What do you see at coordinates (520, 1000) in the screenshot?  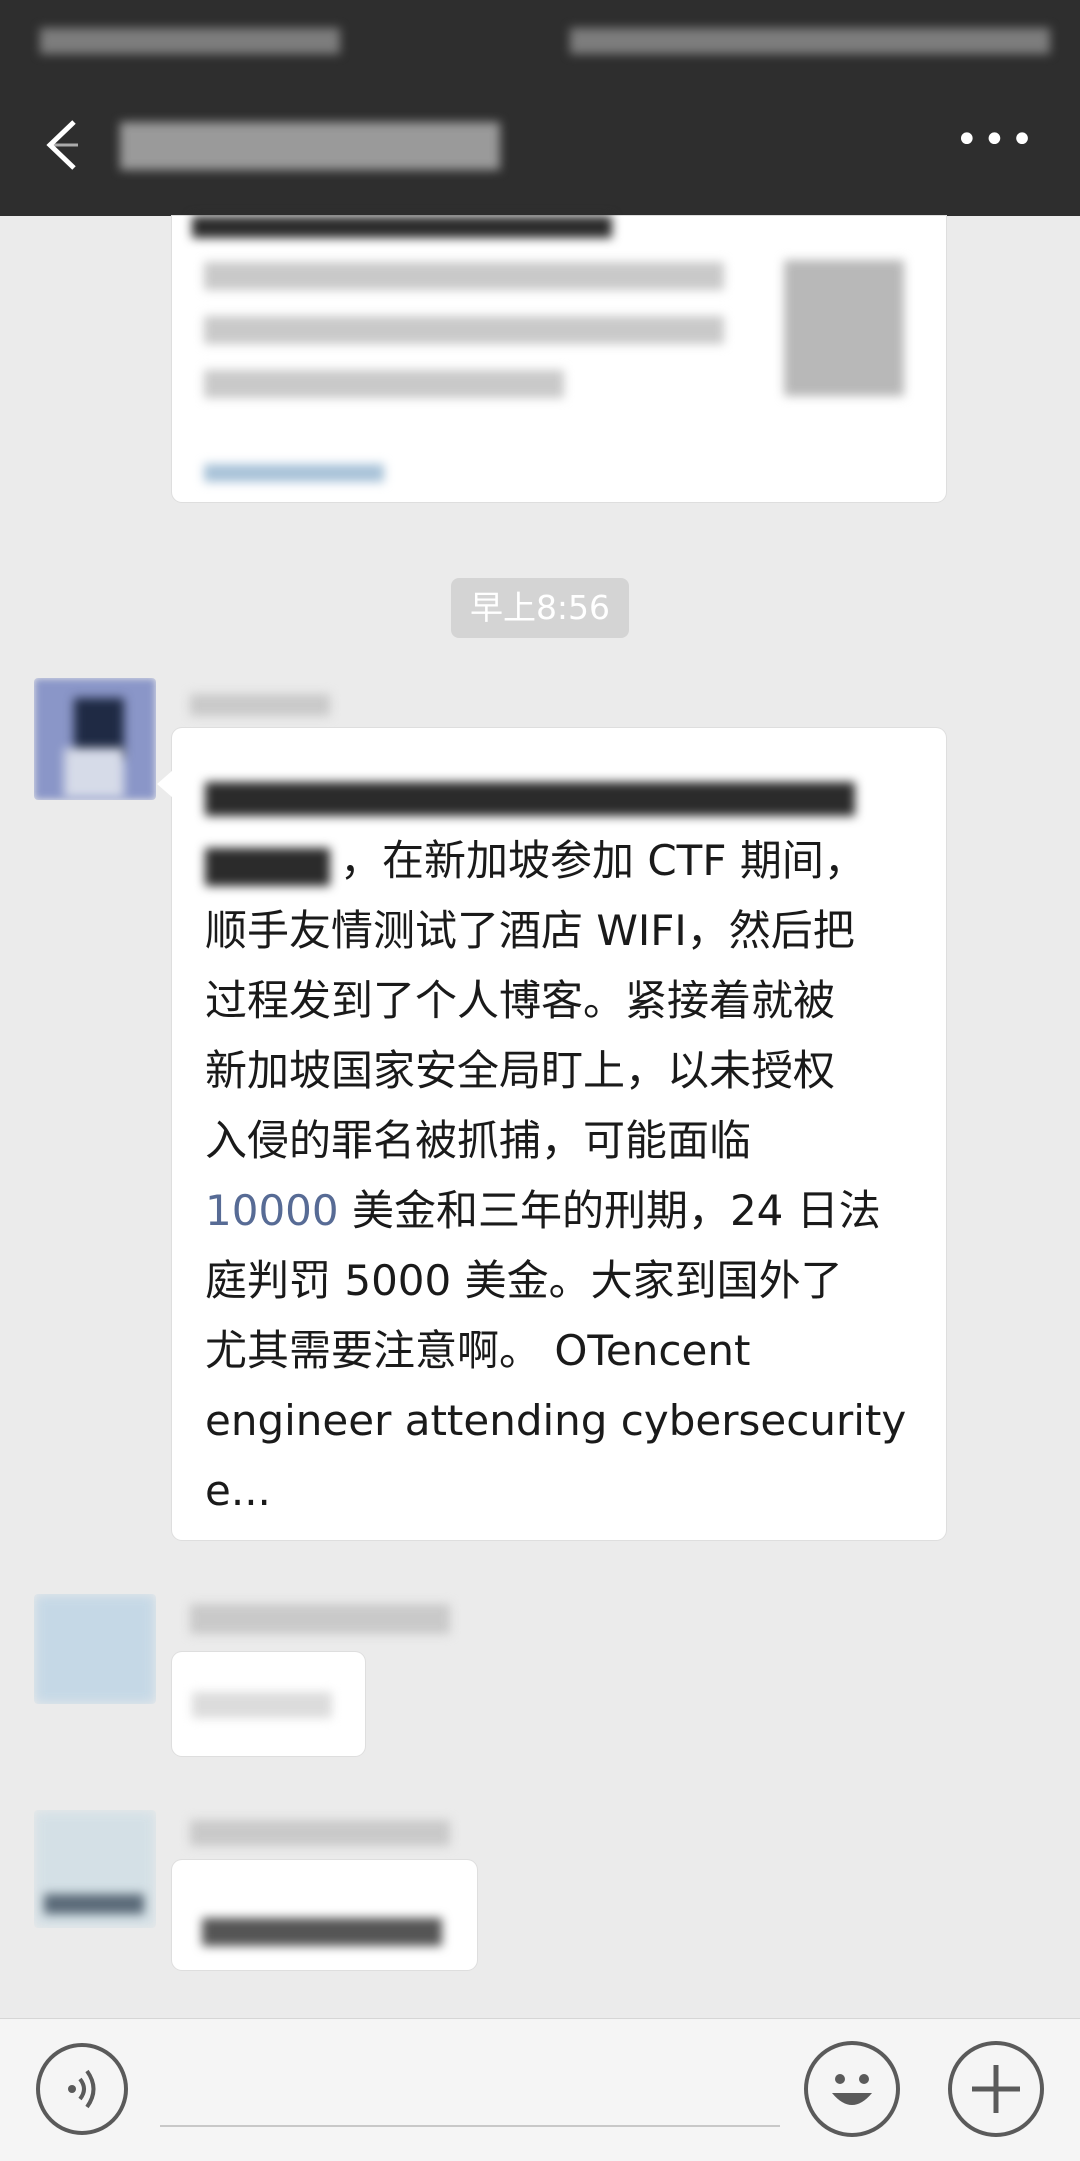 I see `message-text-line: 过程发到了个人博客。紧接着就被` at bounding box center [520, 1000].